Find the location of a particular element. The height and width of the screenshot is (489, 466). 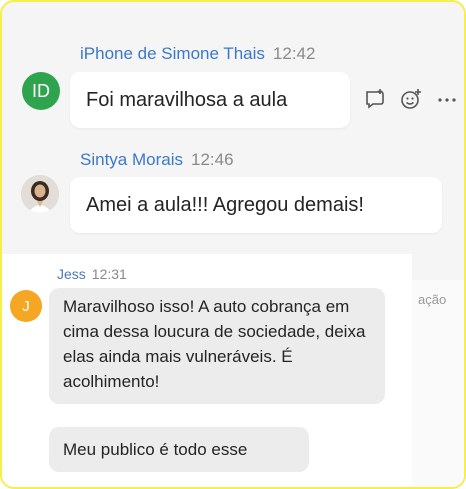

message-bubble: Meu publico é todo esse is located at coordinates (179, 449).